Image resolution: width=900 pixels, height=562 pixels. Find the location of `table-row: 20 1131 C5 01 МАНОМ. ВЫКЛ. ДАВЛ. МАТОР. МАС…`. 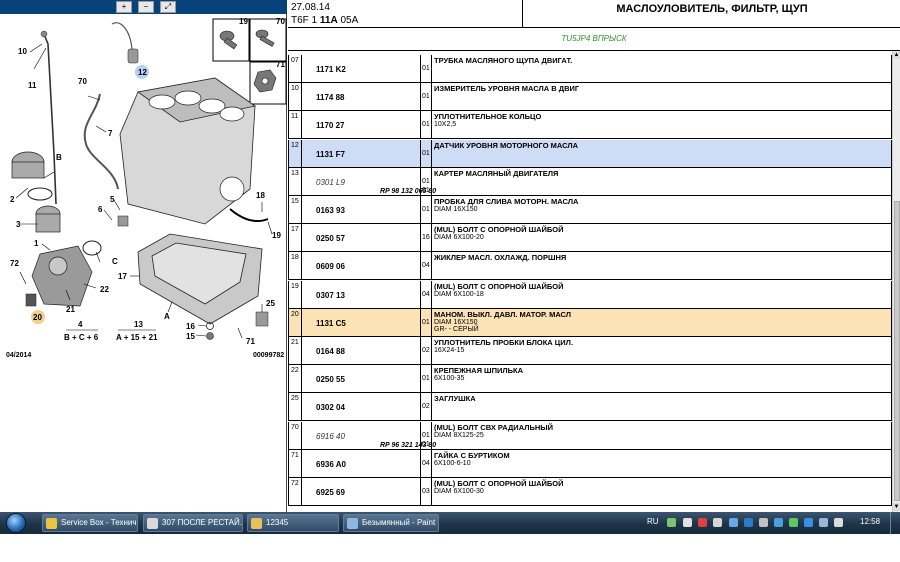

table-row: 20 1131 C5 01 МАНОМ. ВЫКЛ. ДАВЛ. МАТОР. МАС… is located at coordinates (590, 322).